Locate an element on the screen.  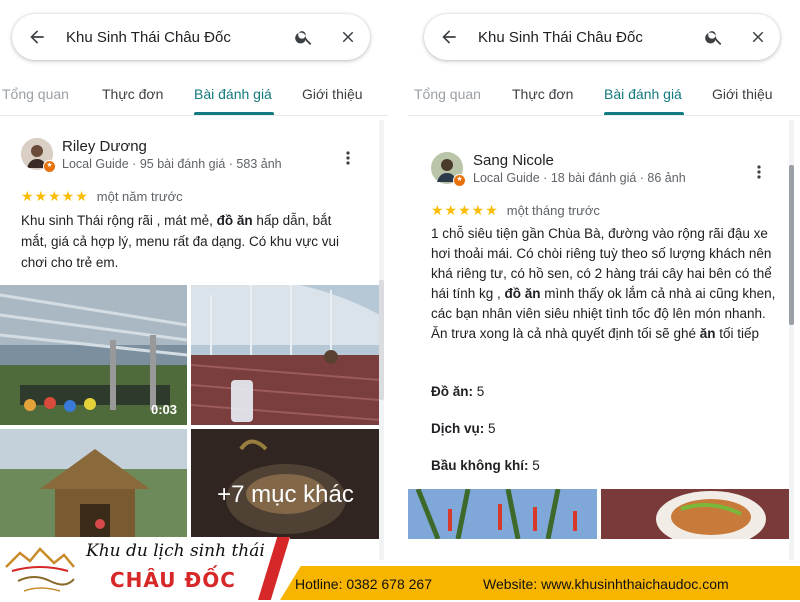
banner-hotline: Hotline: 0382 678 267 is located at coordinates (363, 584).